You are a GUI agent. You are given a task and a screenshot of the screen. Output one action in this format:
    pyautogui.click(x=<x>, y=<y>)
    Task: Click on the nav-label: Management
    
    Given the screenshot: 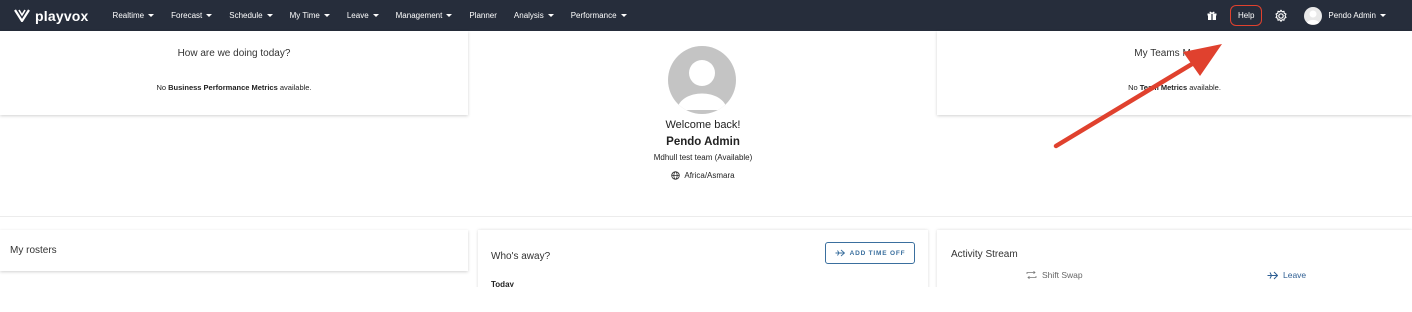 What is the action you would take?
    pyautogui.click(x=419, y=15)
    